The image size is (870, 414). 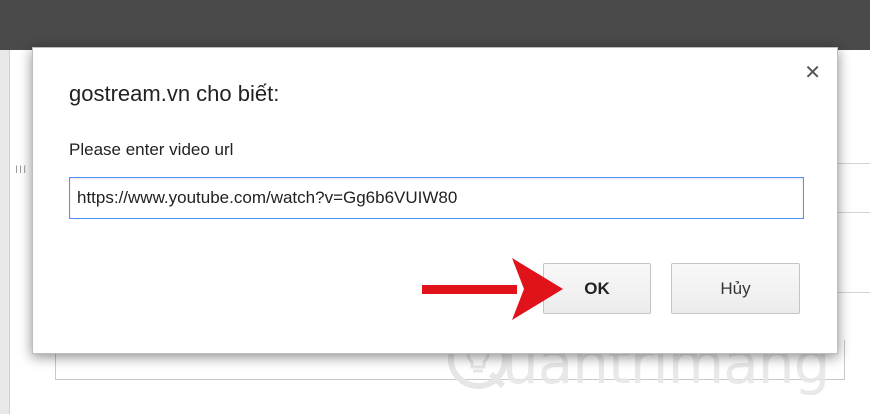 What do you see at coordinates (812, 72) in the screenshot?
I see `close-icon: ✕` at bounding box center [812, 72].